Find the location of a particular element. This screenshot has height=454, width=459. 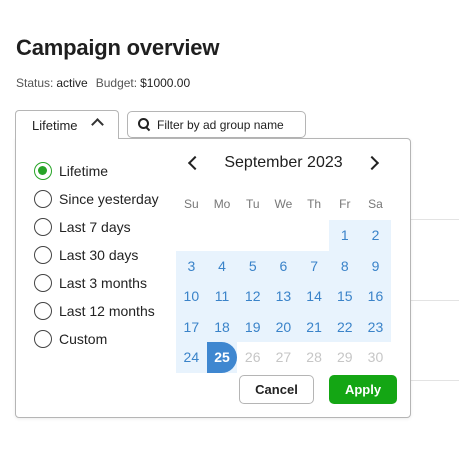

preset-option: Last 3 months is located at coordinates (96, 283).